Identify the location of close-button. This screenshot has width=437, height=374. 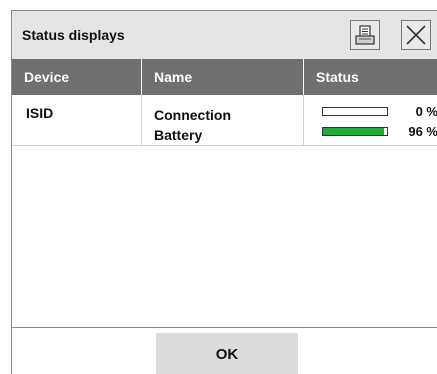
(416, 35).